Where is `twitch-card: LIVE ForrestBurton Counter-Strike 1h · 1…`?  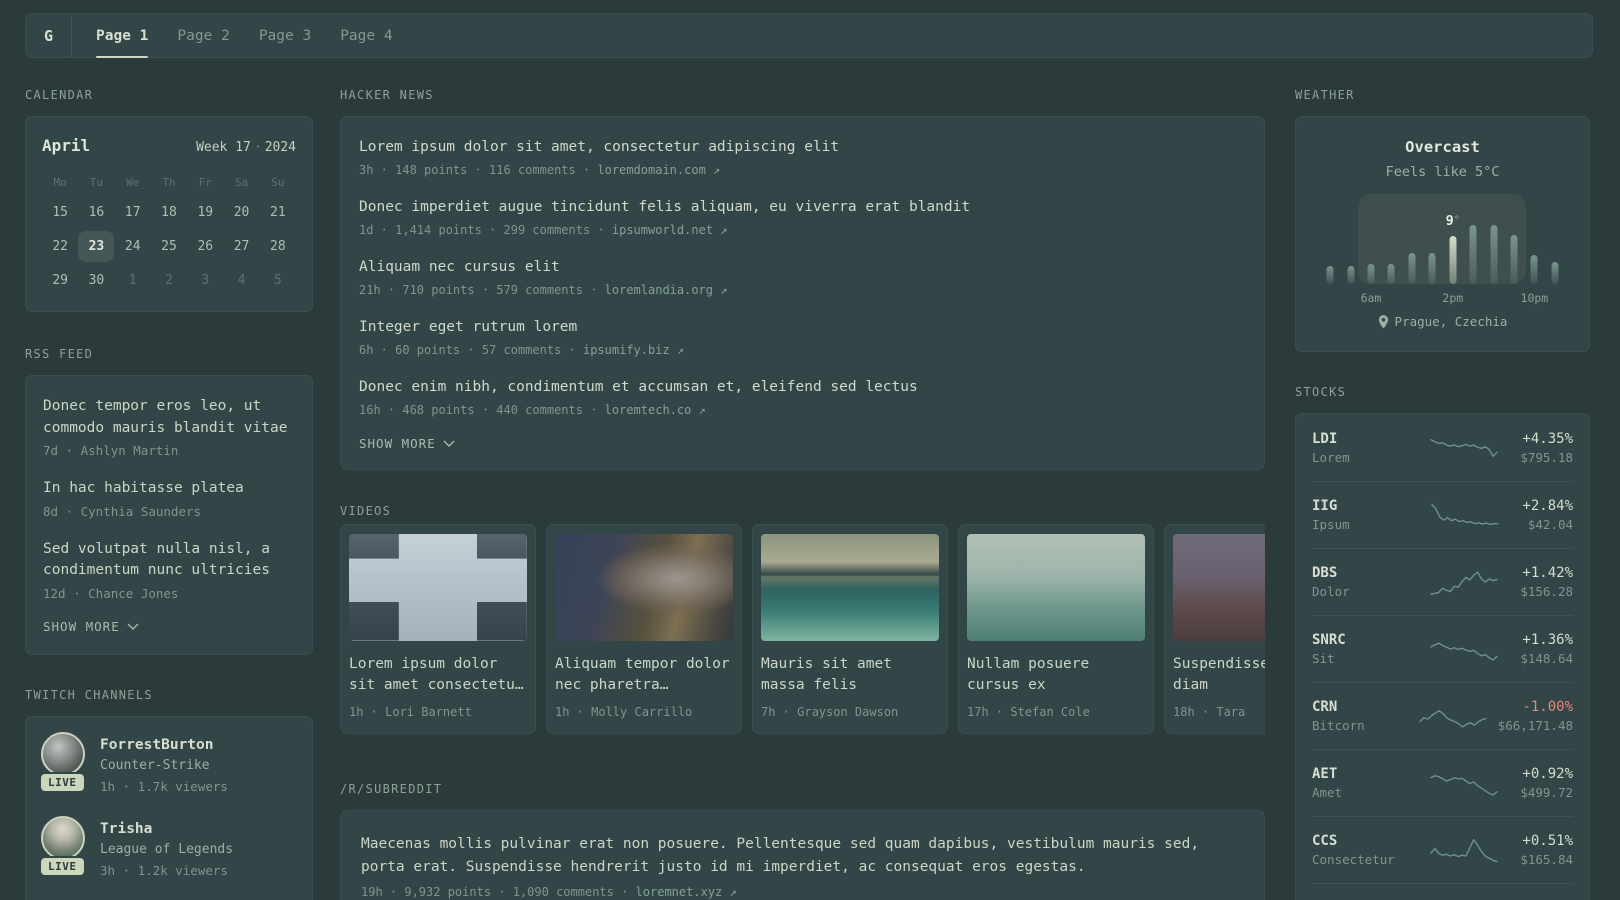 twitch-card: LIVE ForrestBurton Counter-Strike 1h · 1… is located at coordinates (169, 807).